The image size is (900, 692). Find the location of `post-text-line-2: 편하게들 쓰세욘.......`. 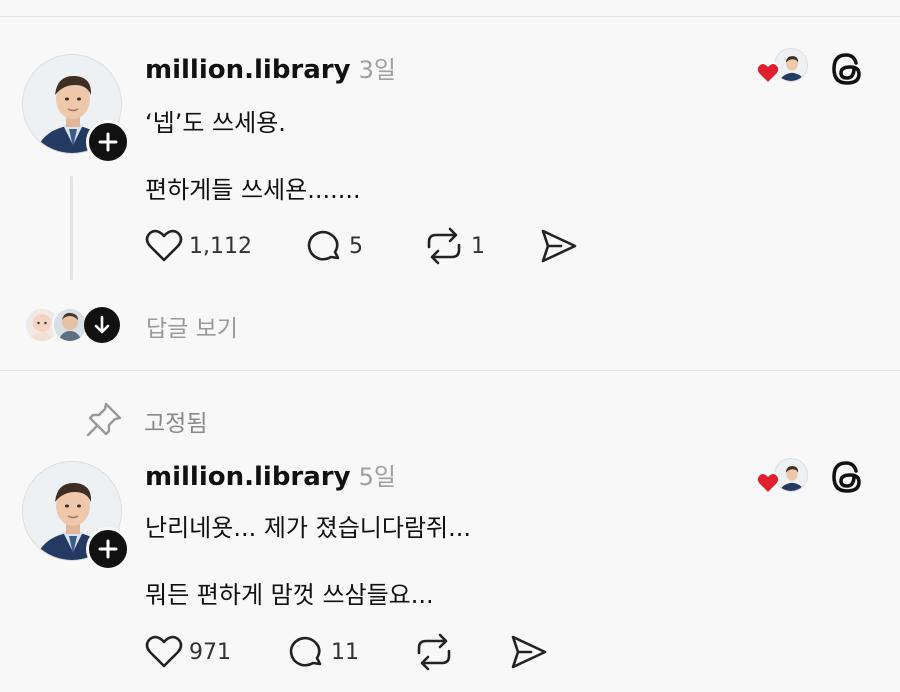

post-text-line-2: 편하게들 쓰세욘....... is located at coordinates (253, 190).